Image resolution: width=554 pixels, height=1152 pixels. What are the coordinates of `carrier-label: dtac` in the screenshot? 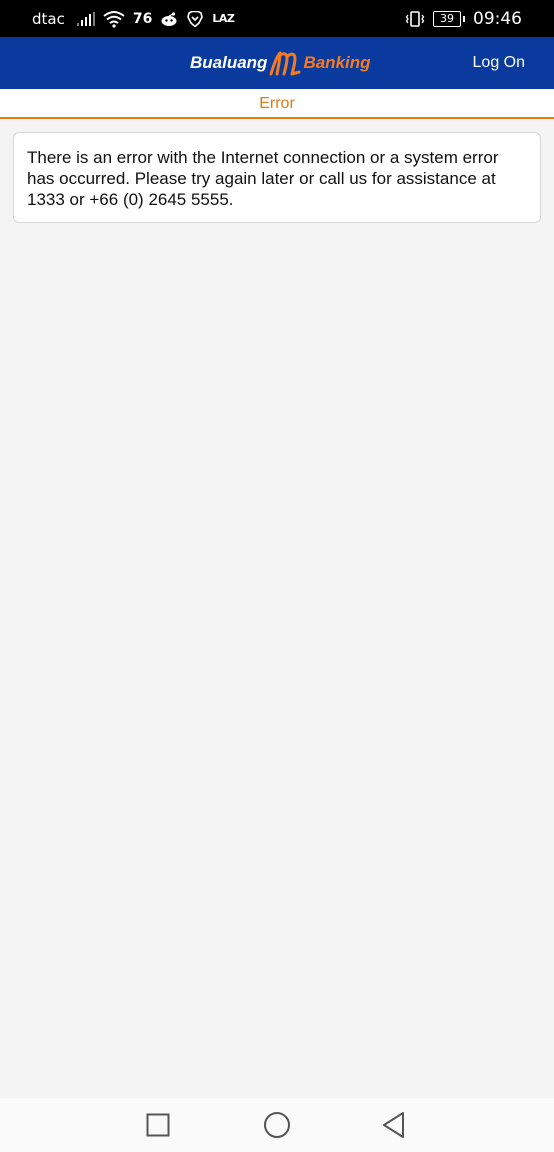 It's located at (48, 18).